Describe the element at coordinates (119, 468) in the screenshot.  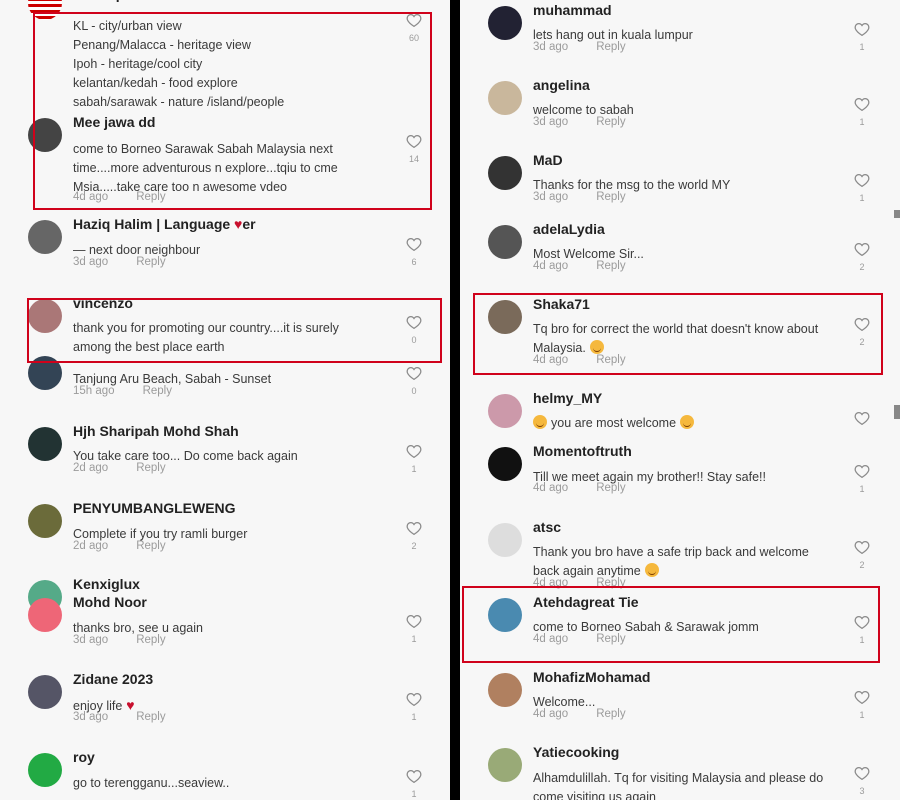
I see `comment-meta: 2d ago Reply` at that location.